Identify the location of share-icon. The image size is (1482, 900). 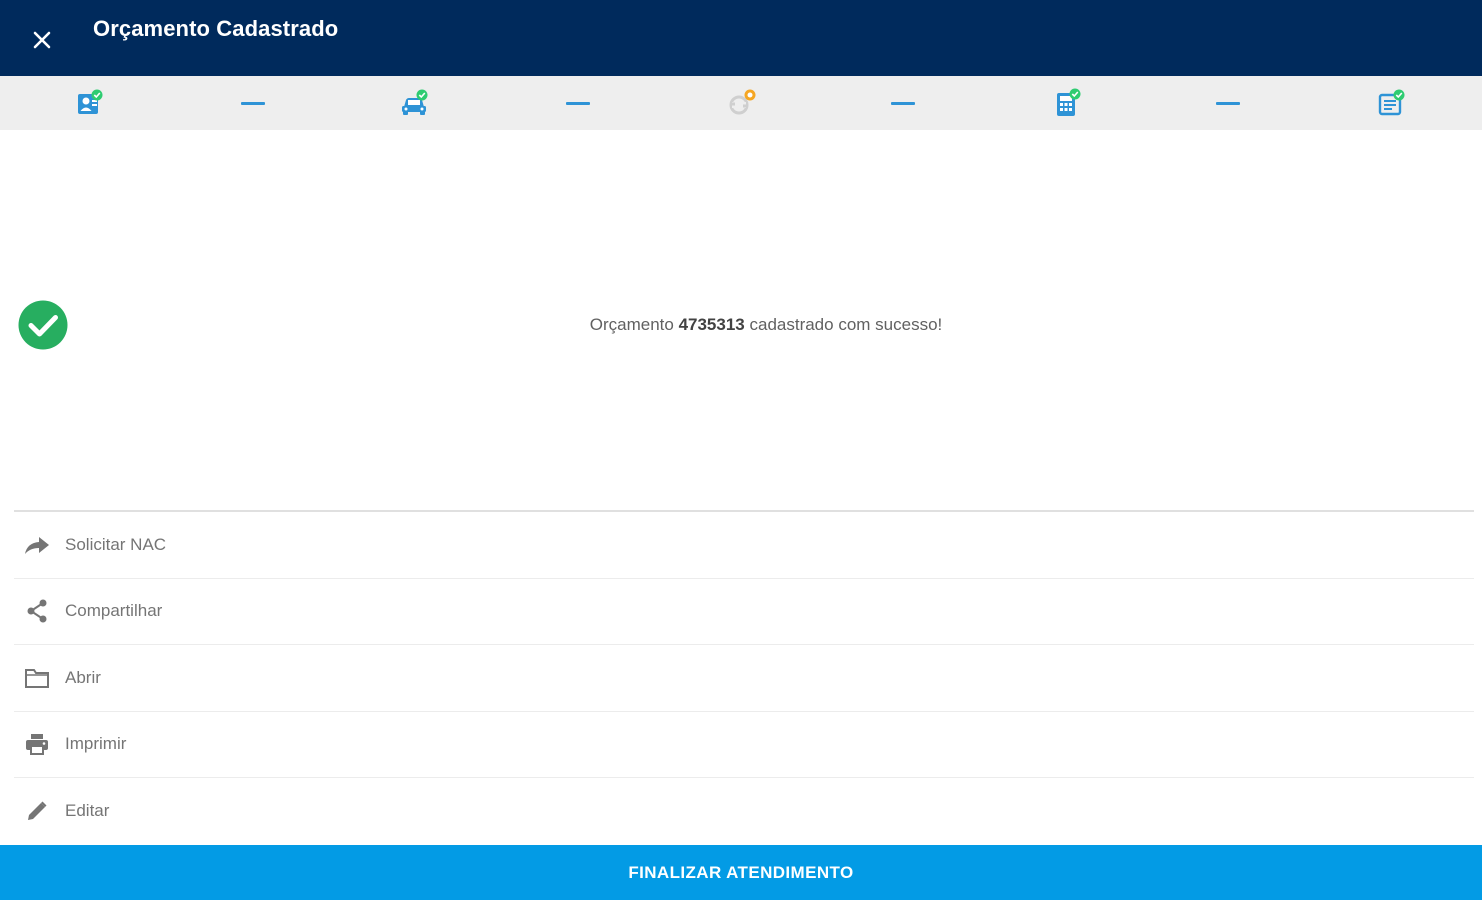
(37, 611).